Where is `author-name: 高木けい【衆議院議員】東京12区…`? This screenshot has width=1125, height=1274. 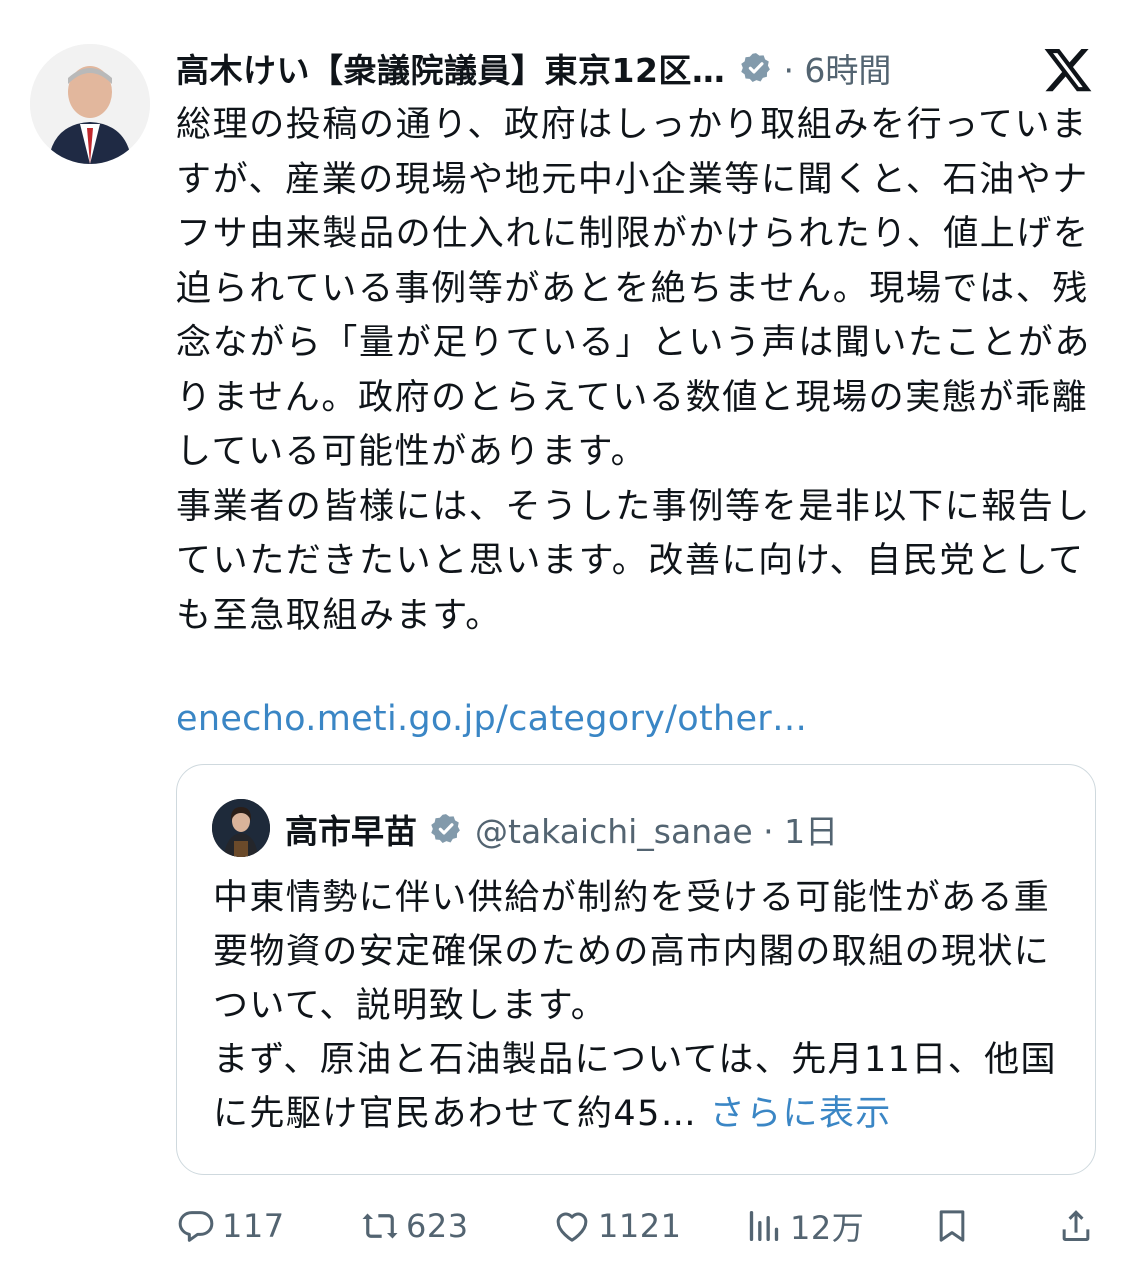 author-name: 高木けい【衆議院議員】東京12区… is located at coordinates (450, 68).